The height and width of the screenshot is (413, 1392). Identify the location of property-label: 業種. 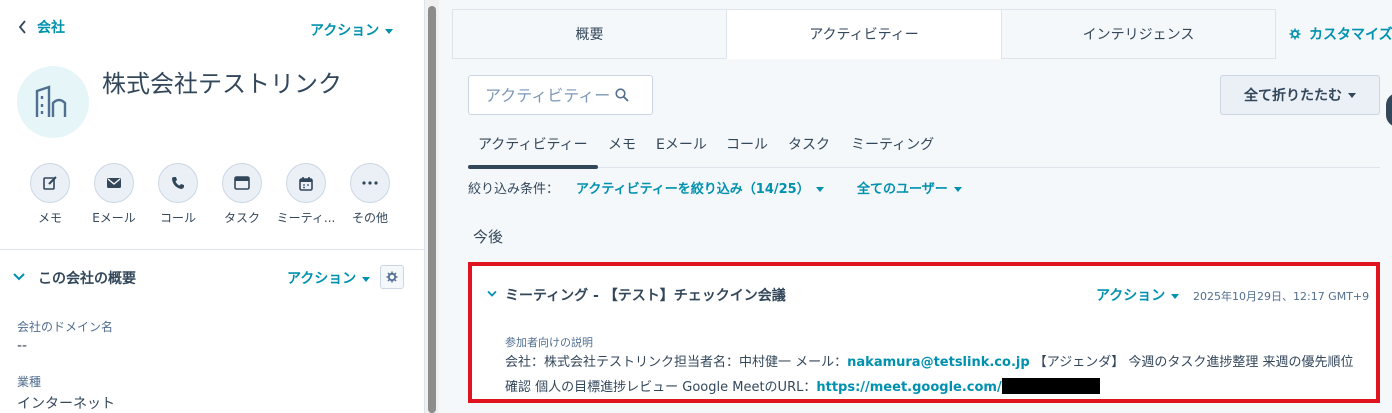
(29, 382).